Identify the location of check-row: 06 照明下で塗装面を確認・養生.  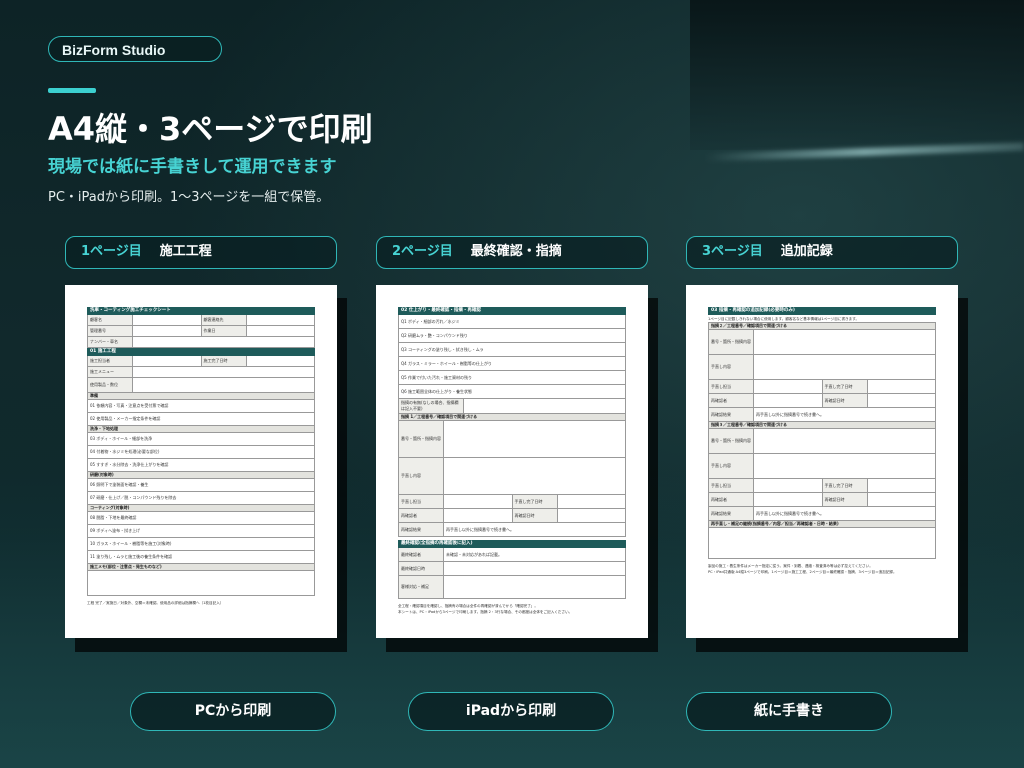
(201, 485).